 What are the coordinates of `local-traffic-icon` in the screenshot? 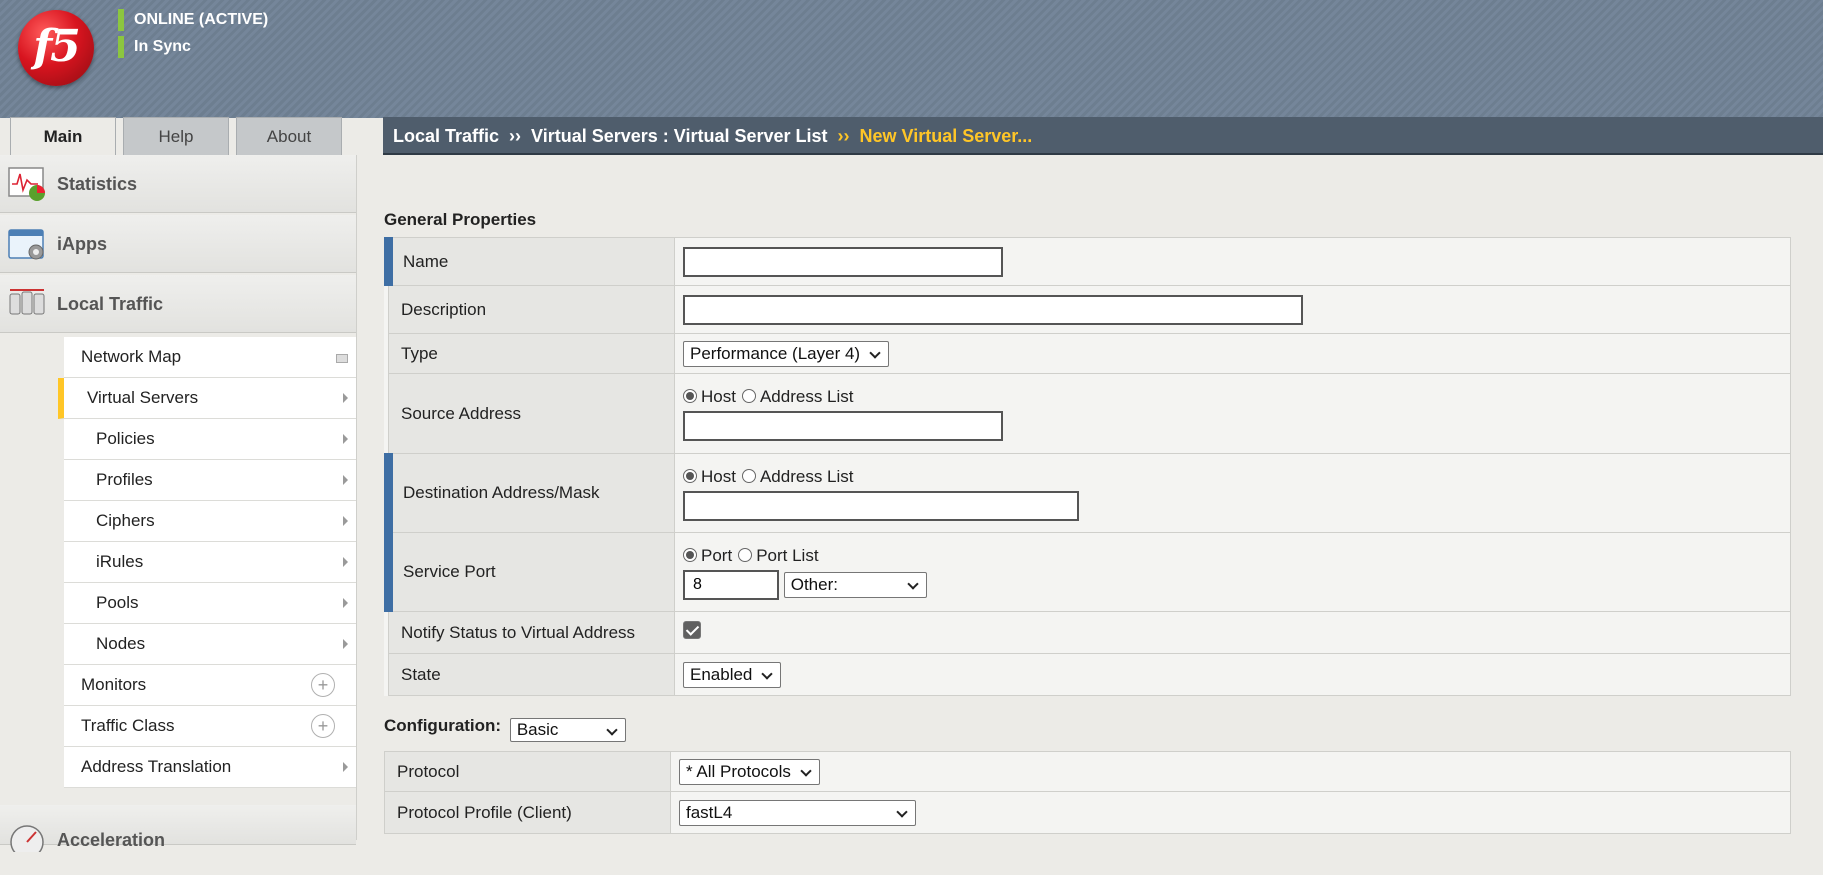 It's located at (27, 302).